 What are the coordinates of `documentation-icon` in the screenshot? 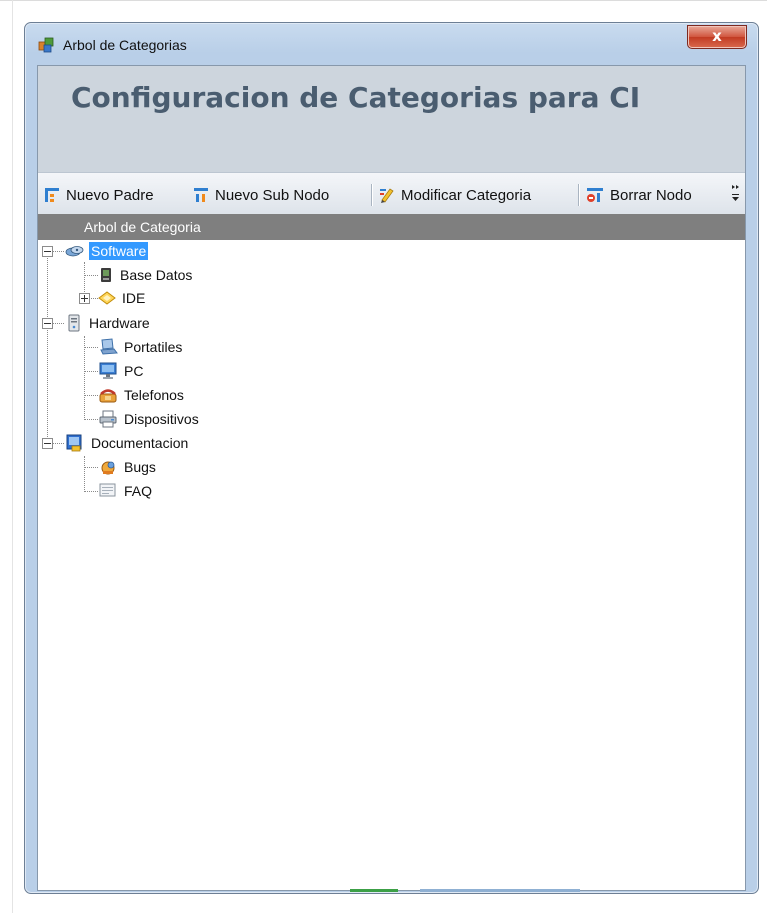 It's located at (74, 443).